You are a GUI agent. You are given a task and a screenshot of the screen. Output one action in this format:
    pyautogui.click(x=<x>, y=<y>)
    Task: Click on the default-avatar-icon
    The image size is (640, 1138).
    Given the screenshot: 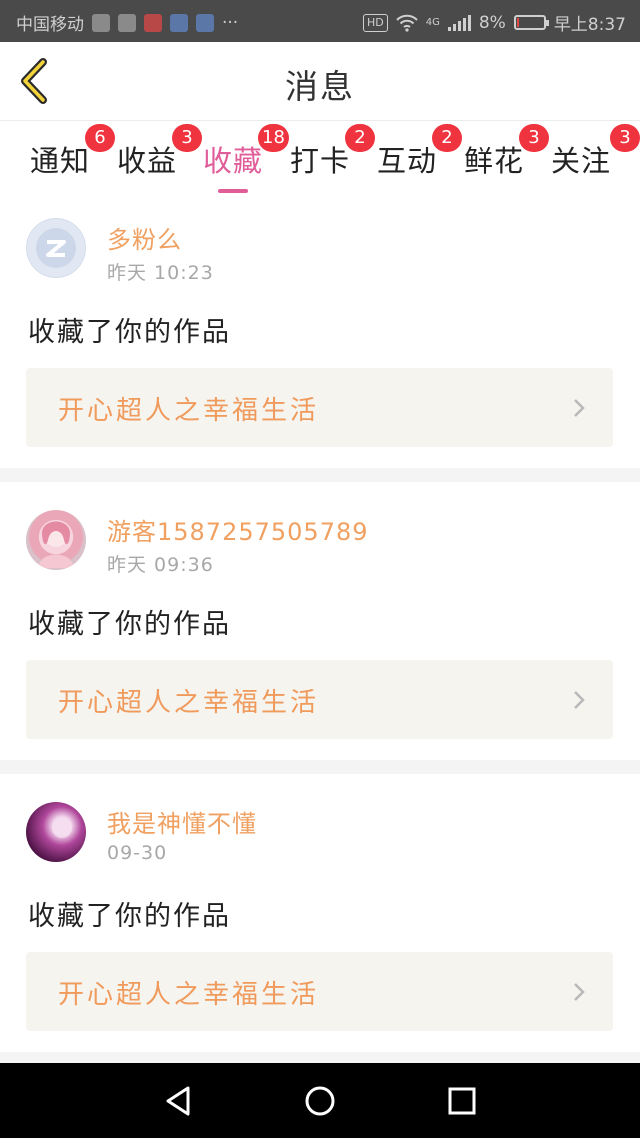 What is the action you would take?
    pyautogui.click(x=56, y=248)
    